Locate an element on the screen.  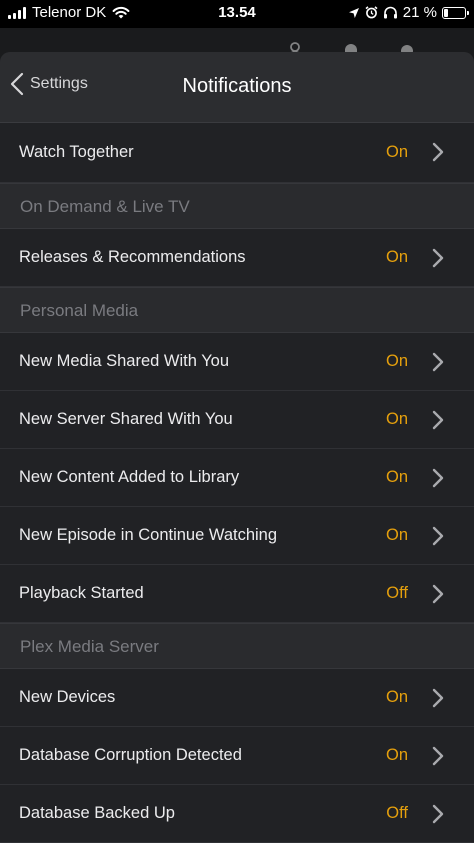
back-button-label: Settings is located at coordinates (59, 83).